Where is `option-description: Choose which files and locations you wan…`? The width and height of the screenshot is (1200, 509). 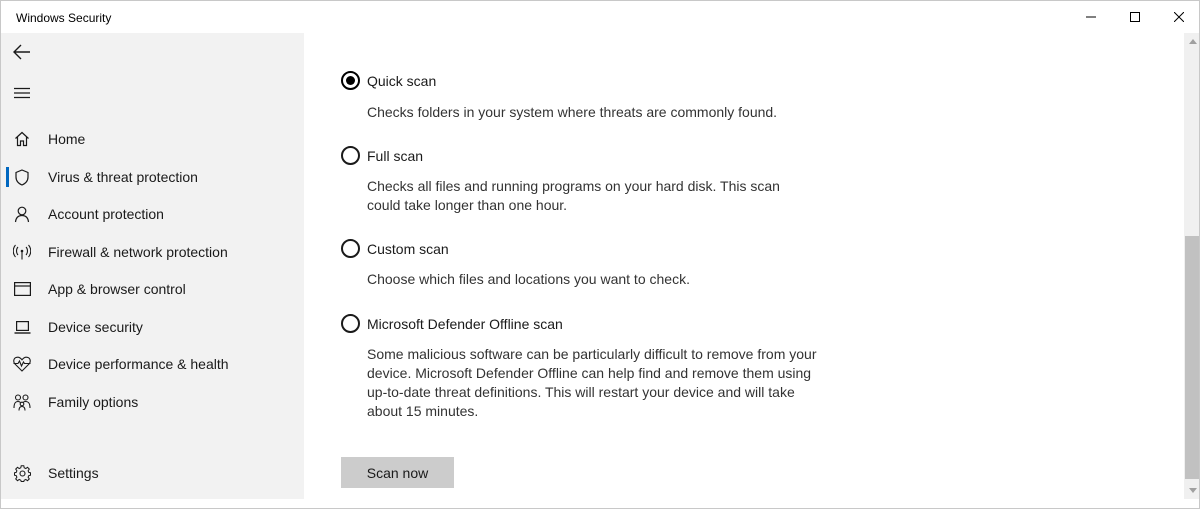
option-description: Choose which files and locations you wan… is located at coordinates (528, 279).